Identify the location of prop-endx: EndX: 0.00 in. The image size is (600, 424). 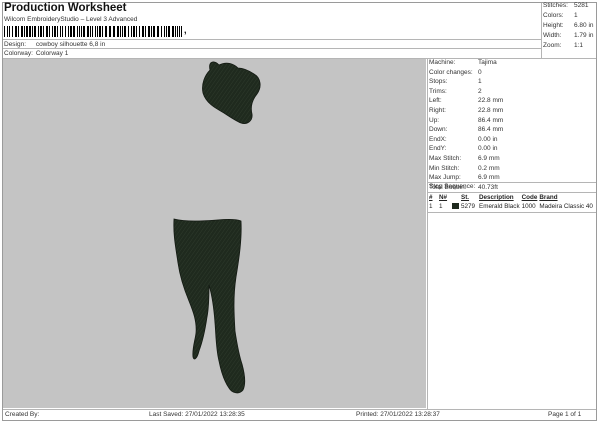
(463, 139).